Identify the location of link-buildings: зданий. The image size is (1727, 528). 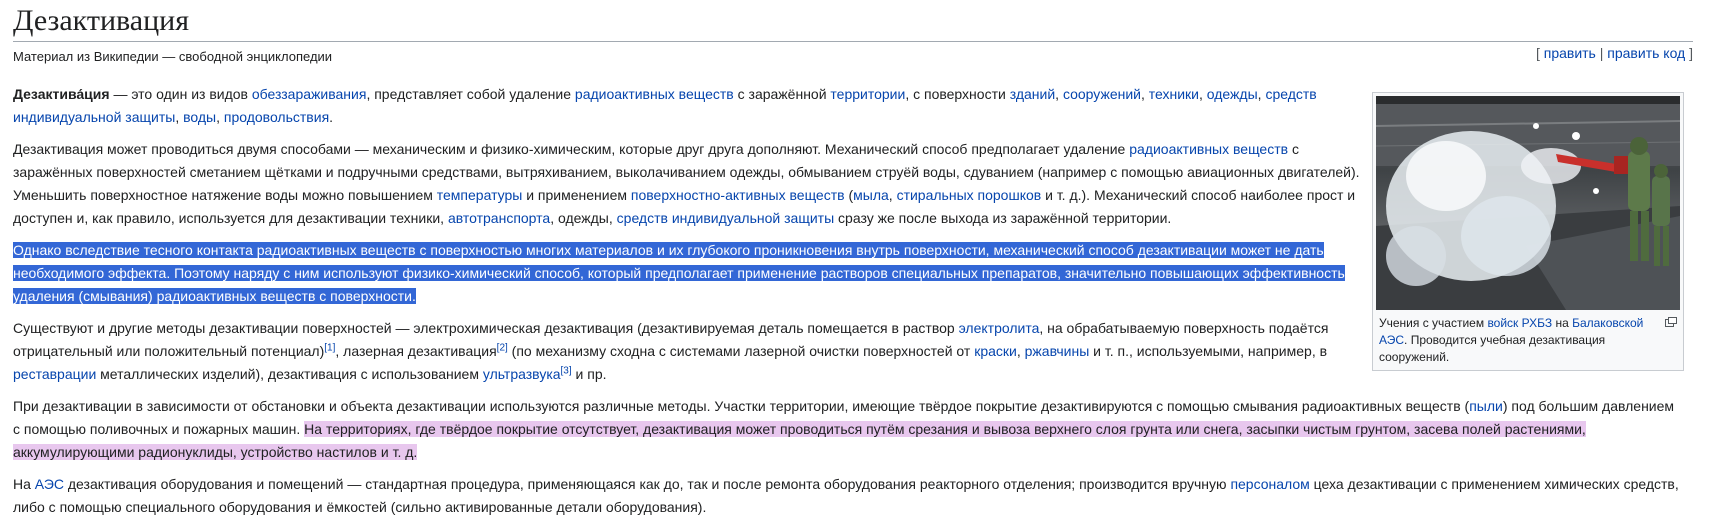
(1032, 94).